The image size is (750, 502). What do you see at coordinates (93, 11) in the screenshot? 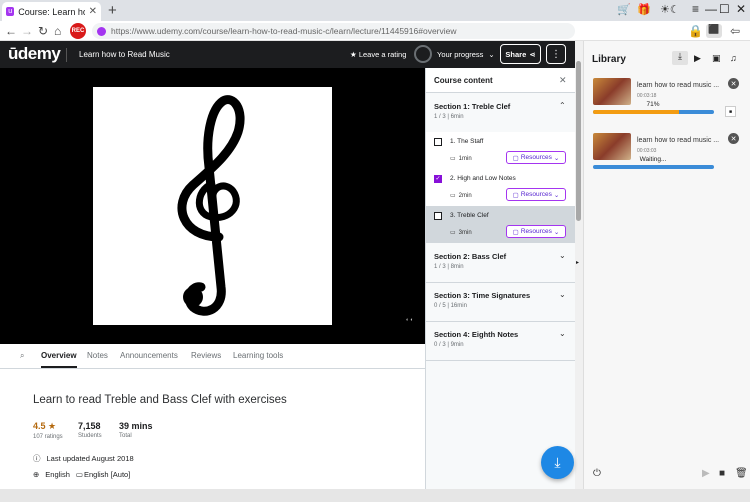
I see `close-tab-icon: ✕` at bounding box center [93, 11].